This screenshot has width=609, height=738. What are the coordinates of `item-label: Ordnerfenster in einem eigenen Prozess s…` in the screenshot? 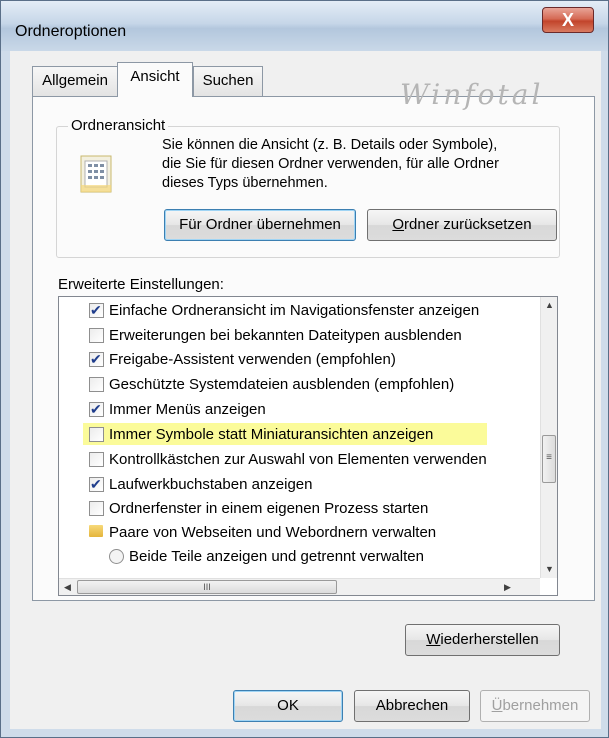 It's located at (269, 508).